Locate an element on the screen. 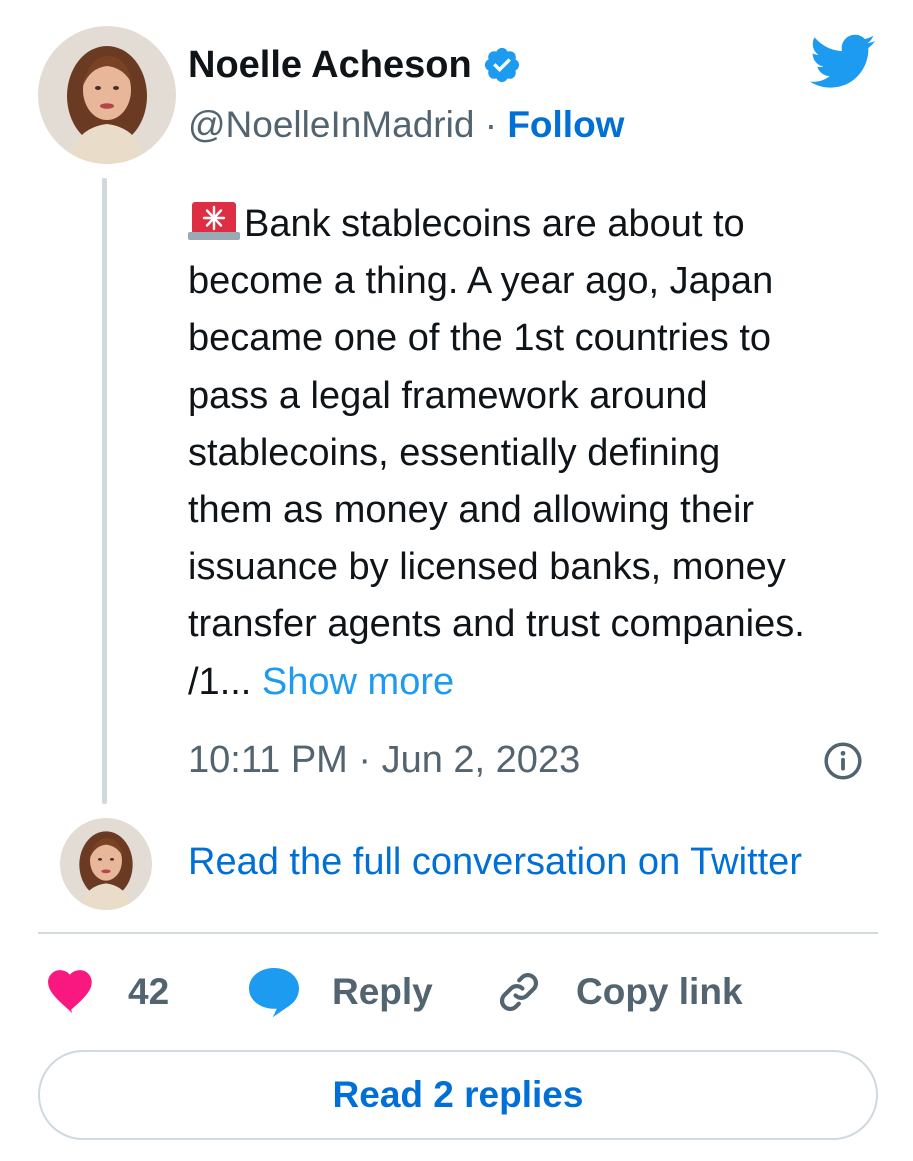  follow-link: Follow is located at coordinates (565, 124).